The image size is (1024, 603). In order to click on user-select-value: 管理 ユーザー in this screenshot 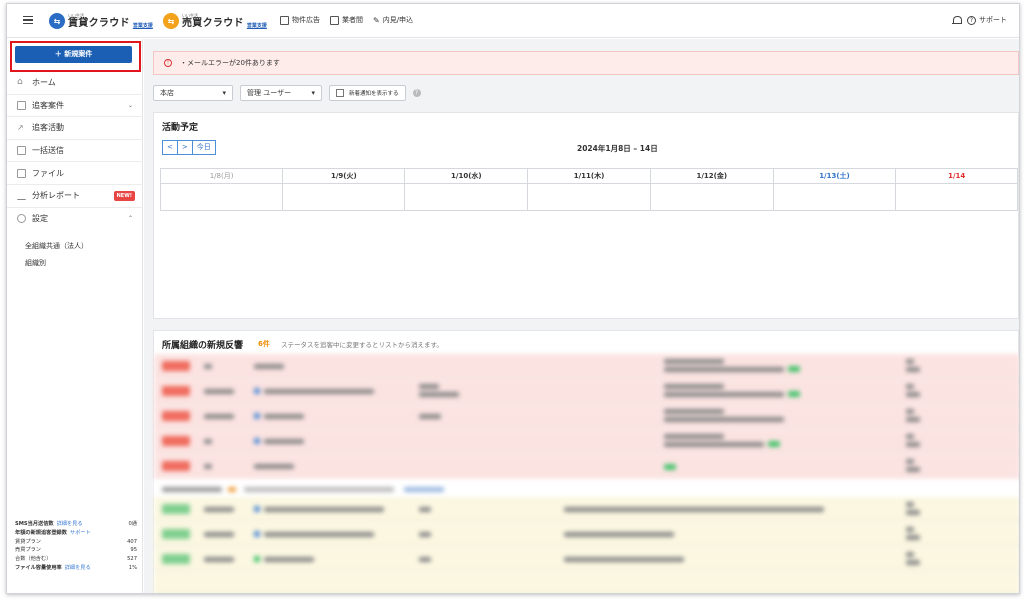, I will do `click(269, 93)`.